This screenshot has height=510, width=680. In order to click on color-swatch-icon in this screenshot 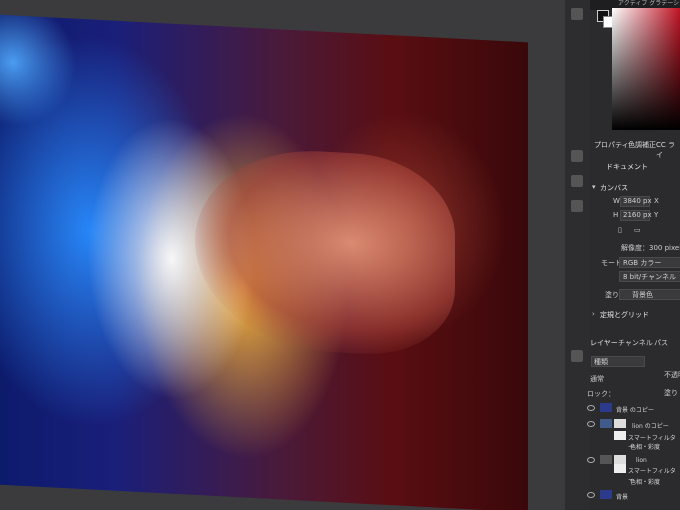, I will do `click(577, 14)`.